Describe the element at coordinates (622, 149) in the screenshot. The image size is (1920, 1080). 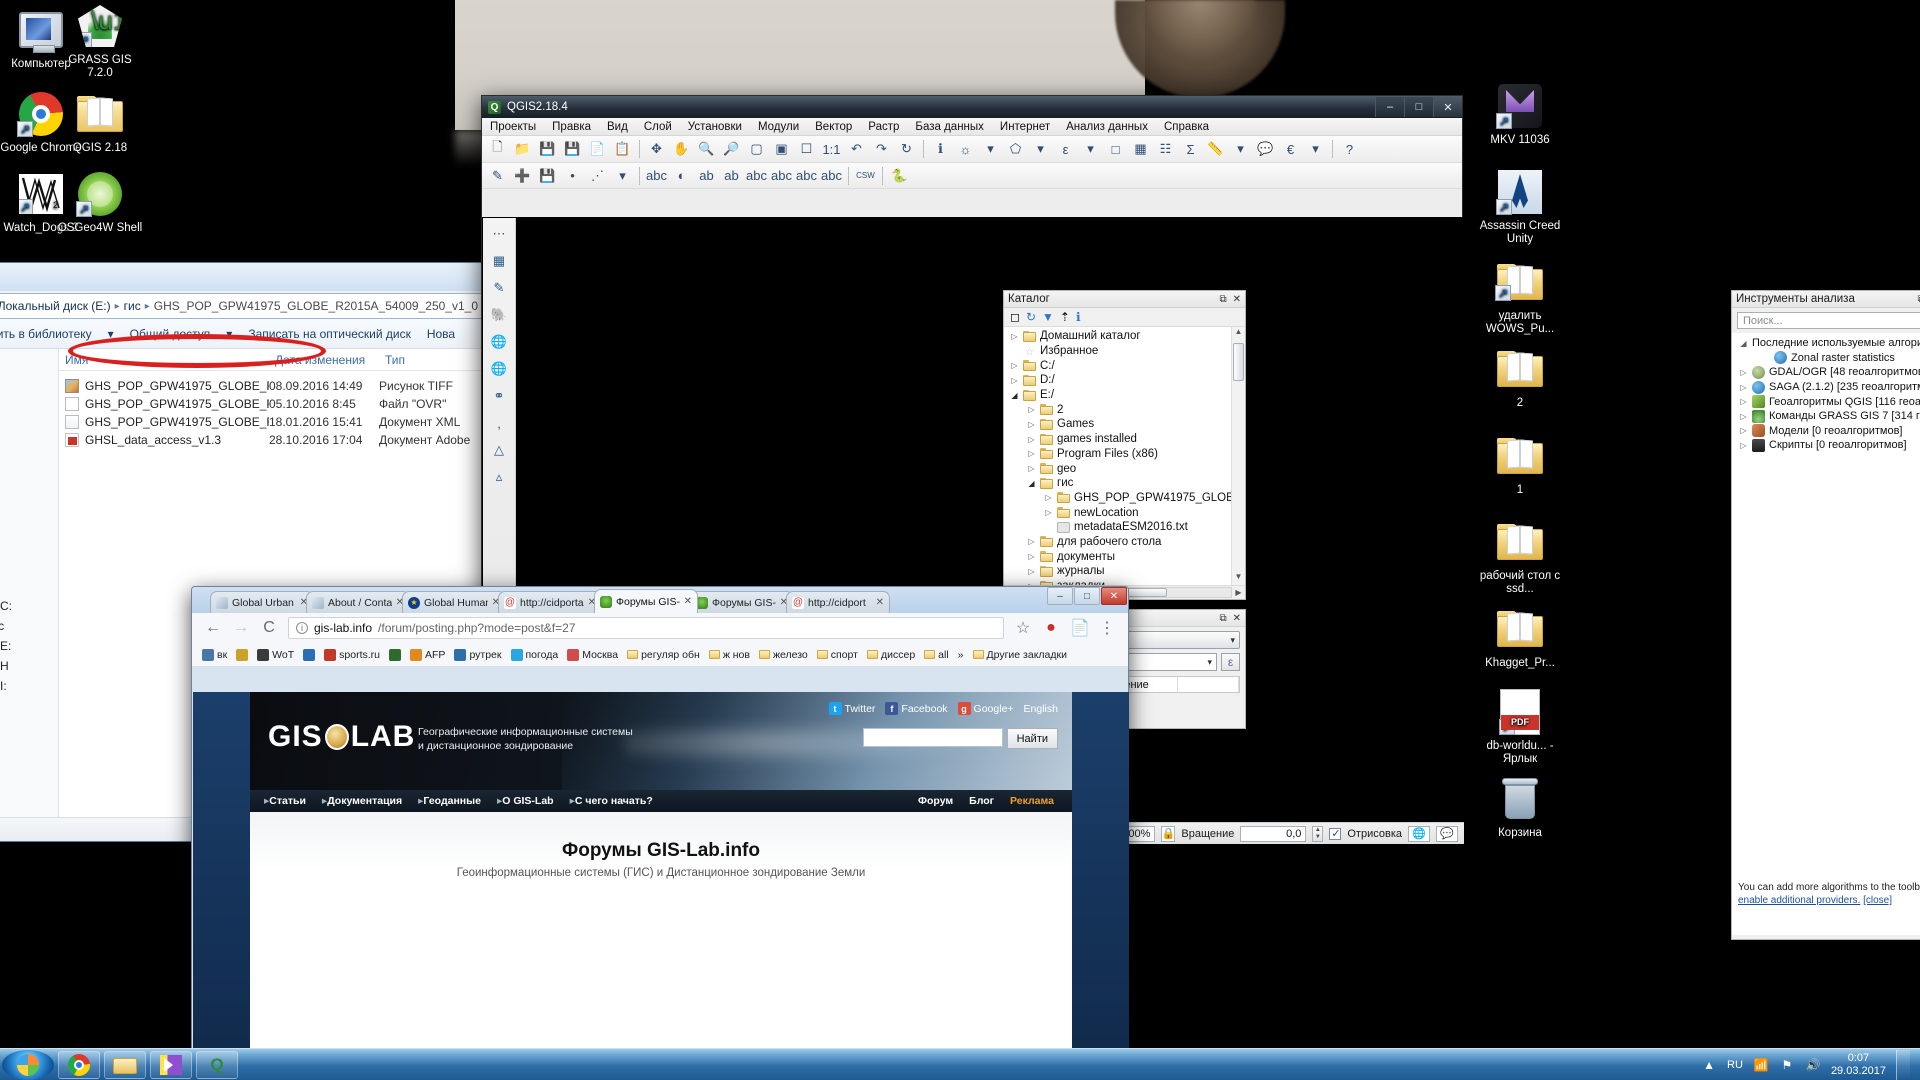
I see `composer-manager-icon: 📋` at that location.